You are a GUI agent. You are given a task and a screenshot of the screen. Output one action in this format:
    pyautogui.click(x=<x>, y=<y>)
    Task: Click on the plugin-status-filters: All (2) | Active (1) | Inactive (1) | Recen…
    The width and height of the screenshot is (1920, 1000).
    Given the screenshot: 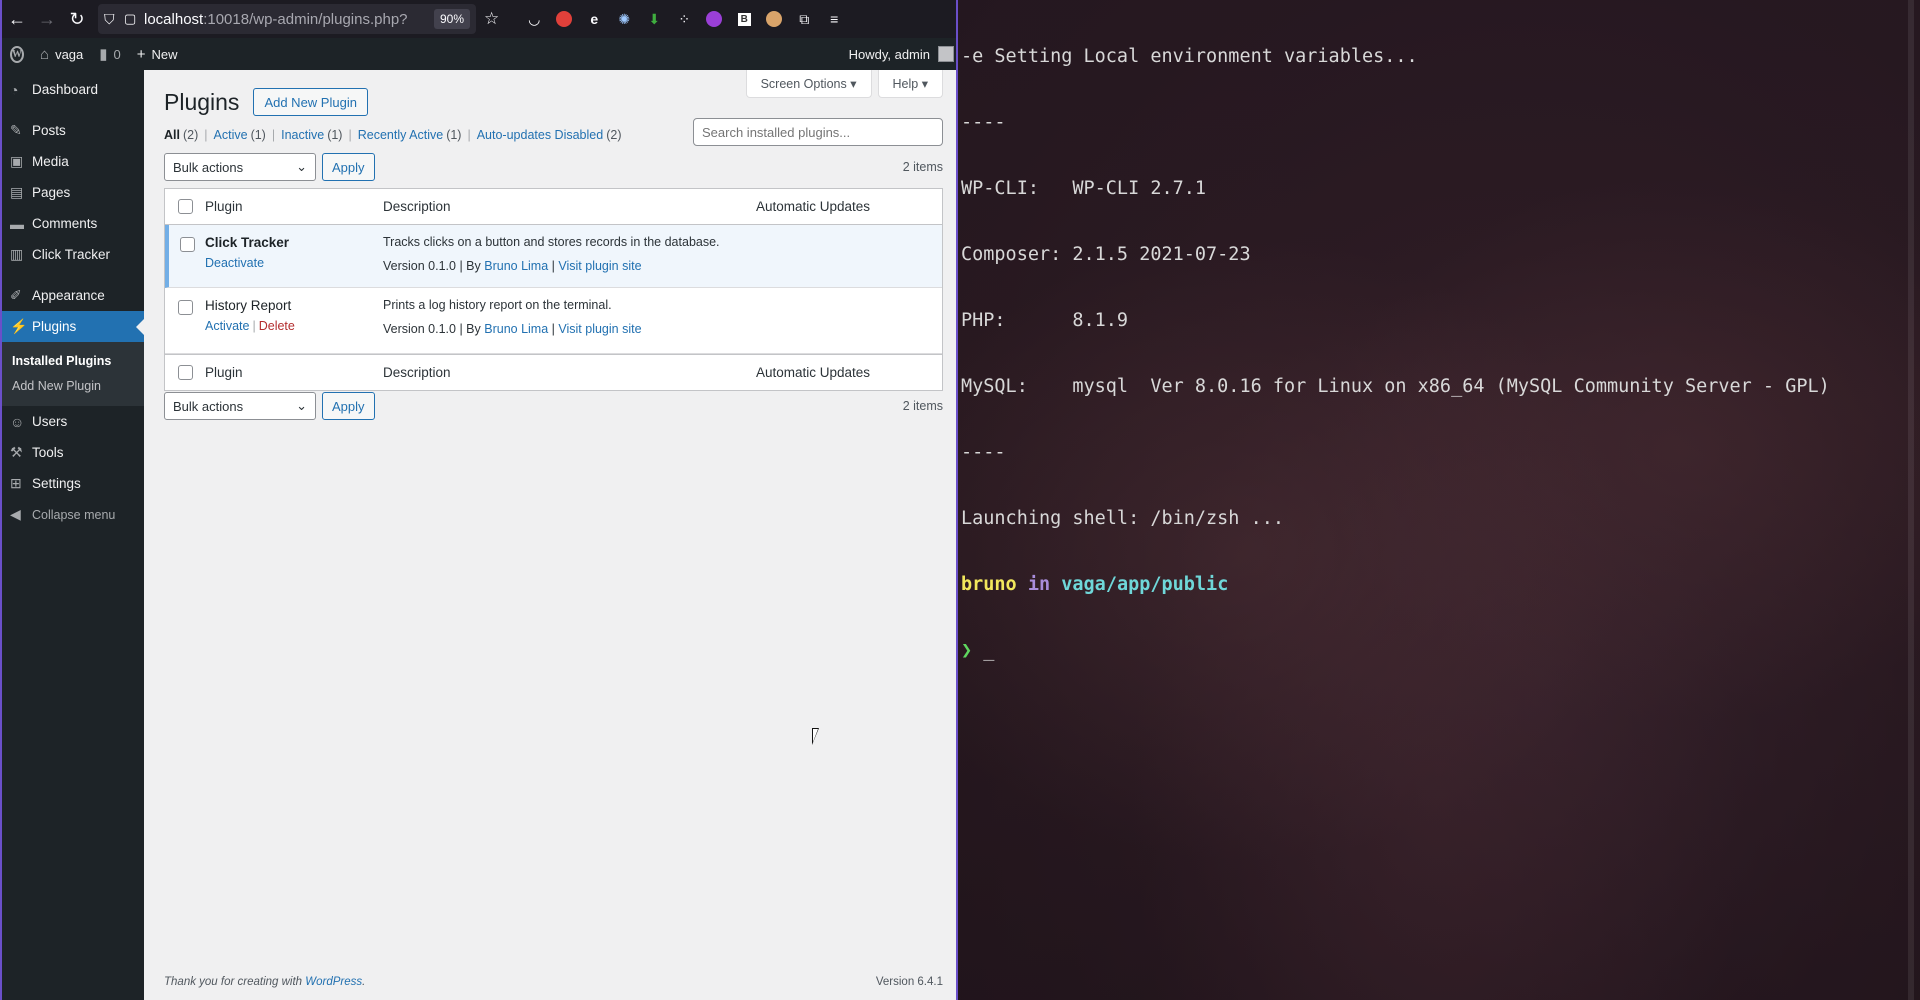 What is the action you would take?
    pyautogui.click(x=393, y=135)
    